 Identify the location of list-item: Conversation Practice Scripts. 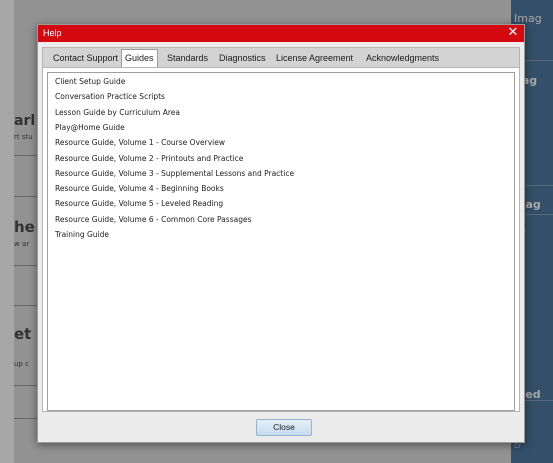
(110, 97).